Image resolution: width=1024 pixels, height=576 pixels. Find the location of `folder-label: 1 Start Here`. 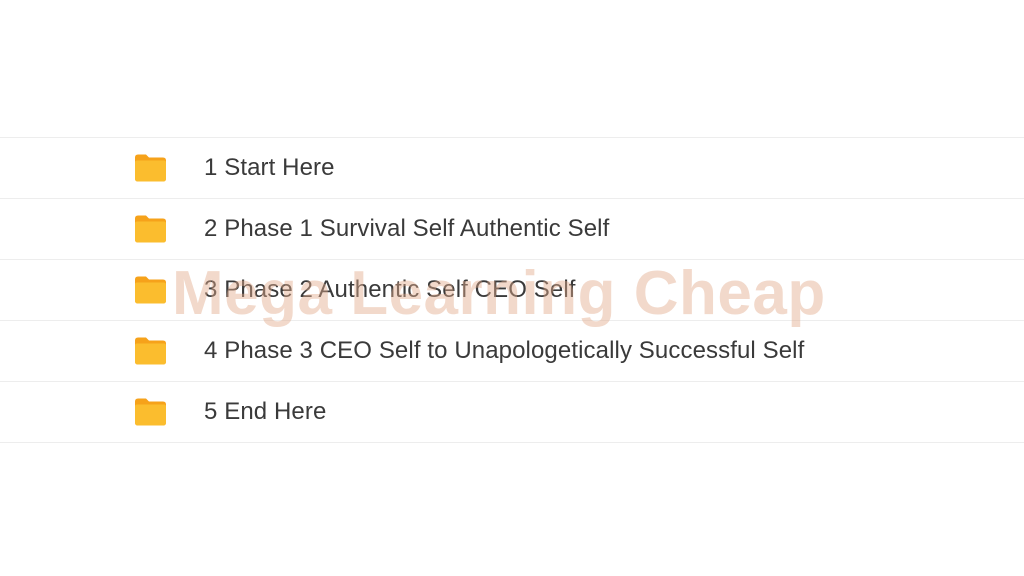

folder-label: 1 Start Here is located at coordinates (269, 167).